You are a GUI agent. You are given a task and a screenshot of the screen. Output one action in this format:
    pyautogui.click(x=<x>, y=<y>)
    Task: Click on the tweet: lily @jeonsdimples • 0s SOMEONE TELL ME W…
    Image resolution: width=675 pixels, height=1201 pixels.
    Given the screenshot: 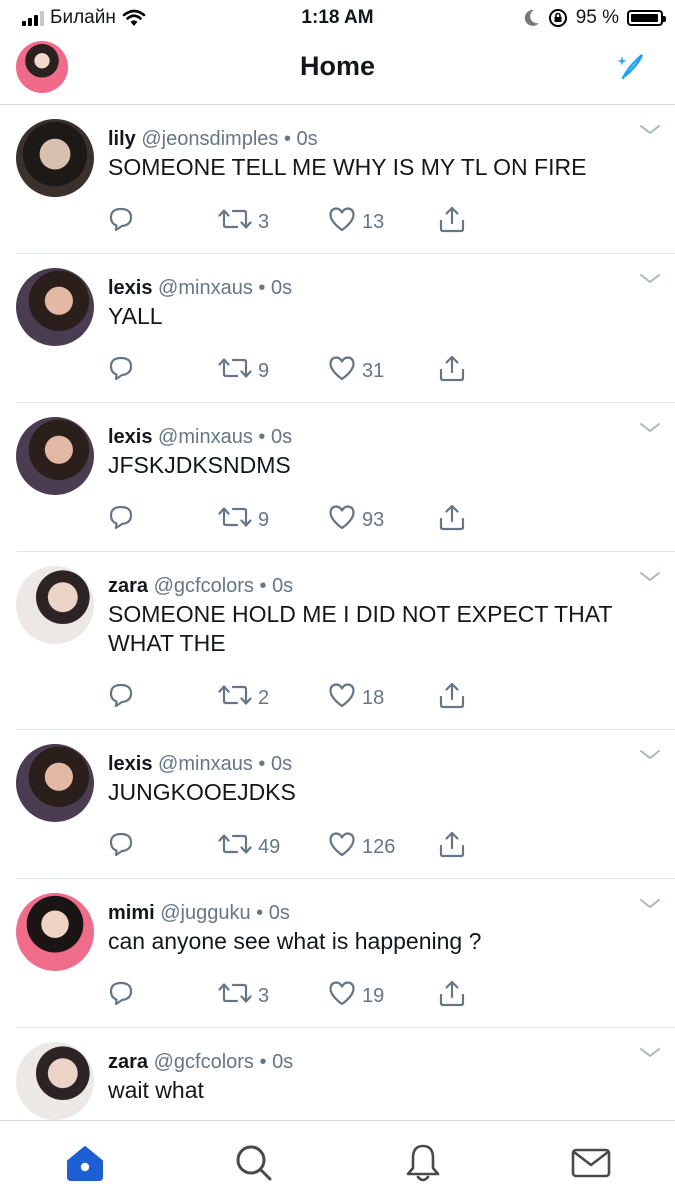 What is the action you would take?
    pyautogui.click(x=345, y=179)
    